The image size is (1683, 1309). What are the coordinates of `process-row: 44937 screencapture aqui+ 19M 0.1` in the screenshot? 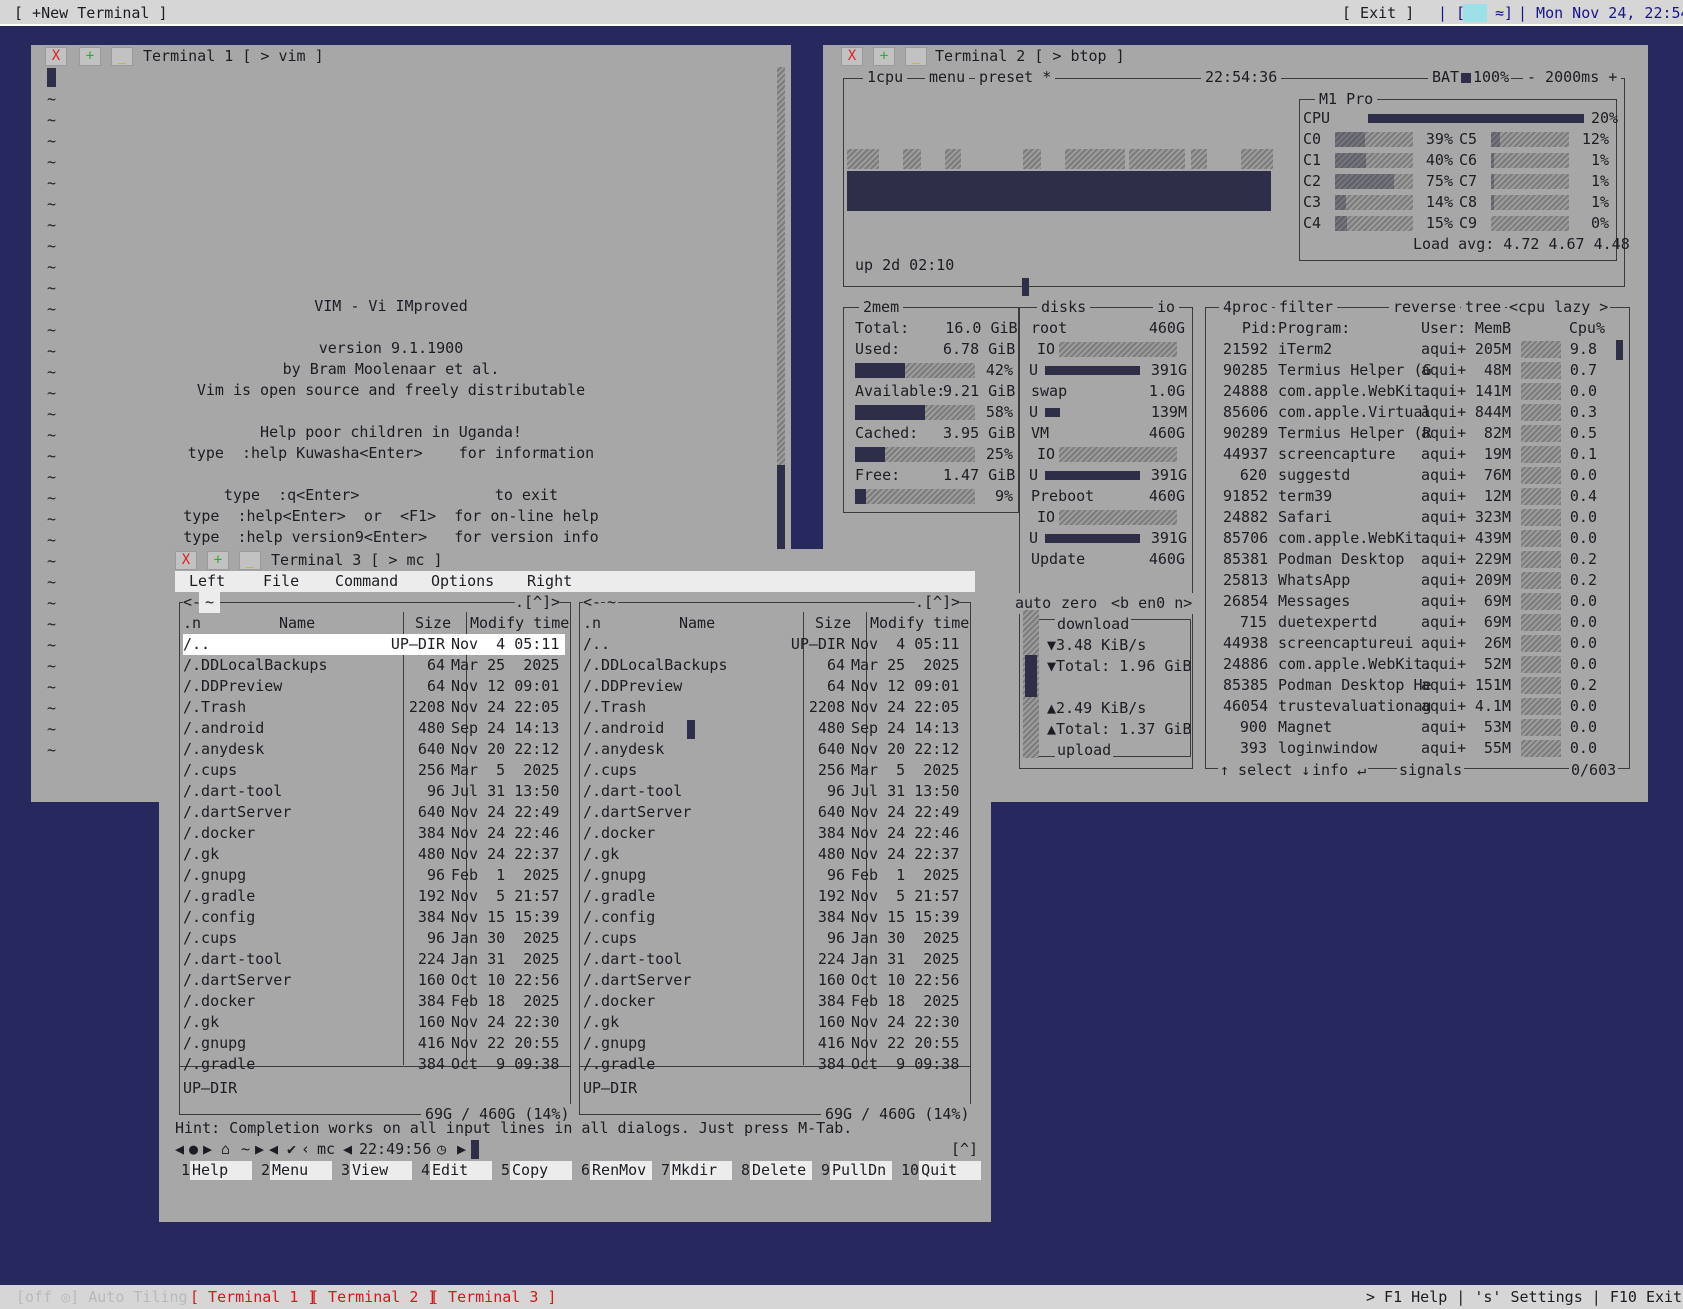 It's located at (1414, 454).